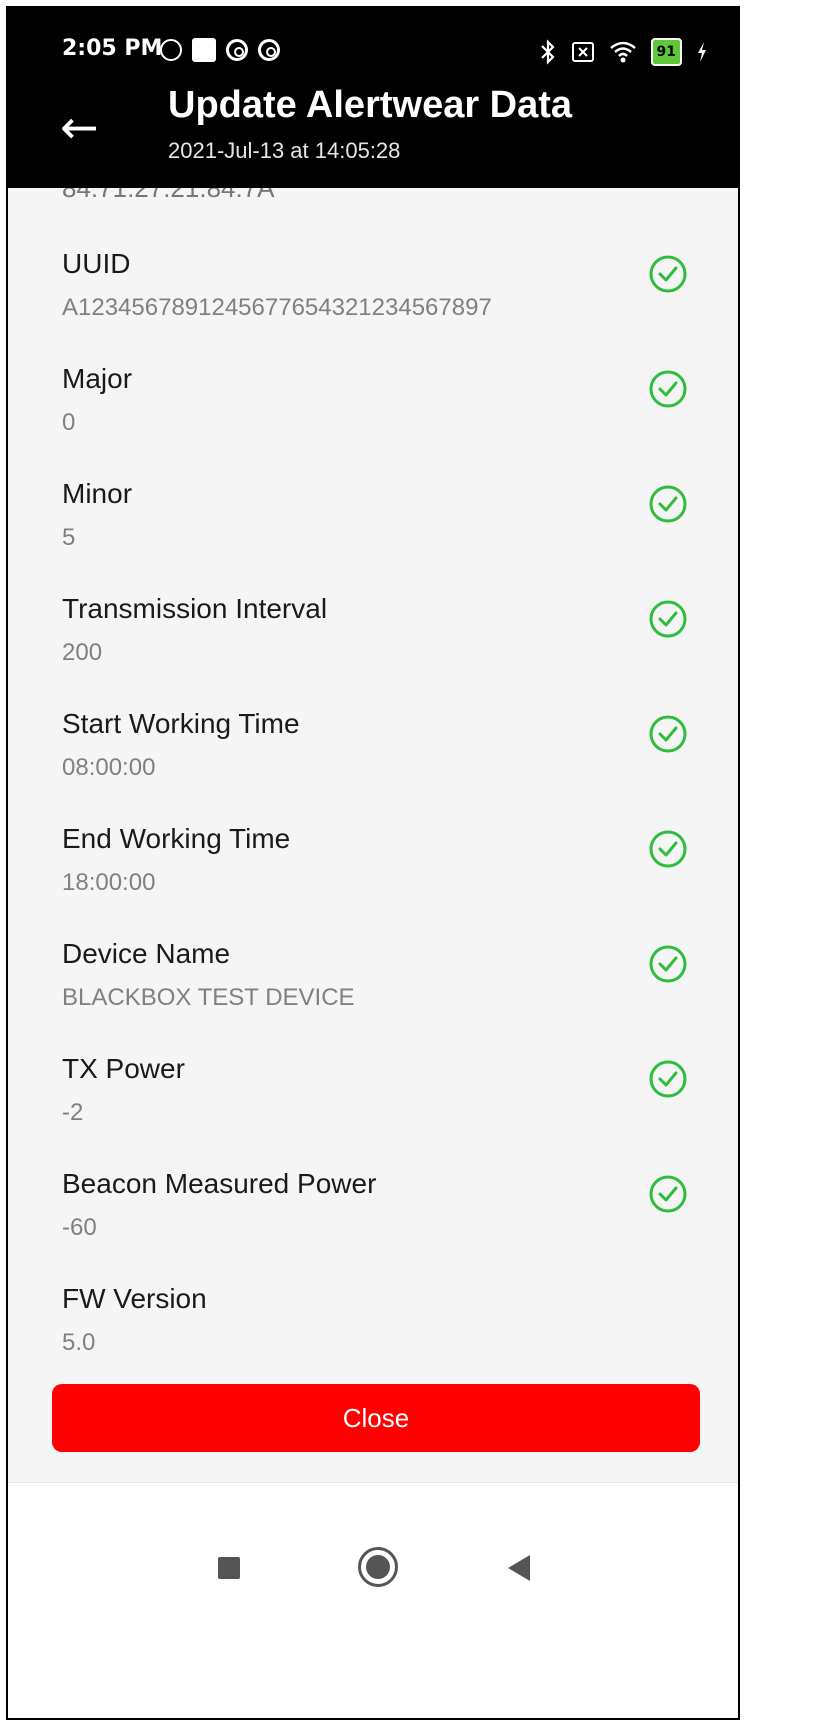 The height and width of the screenshot is (1727, 813). I want to click on battery-icon: 91, so click(666, 52).